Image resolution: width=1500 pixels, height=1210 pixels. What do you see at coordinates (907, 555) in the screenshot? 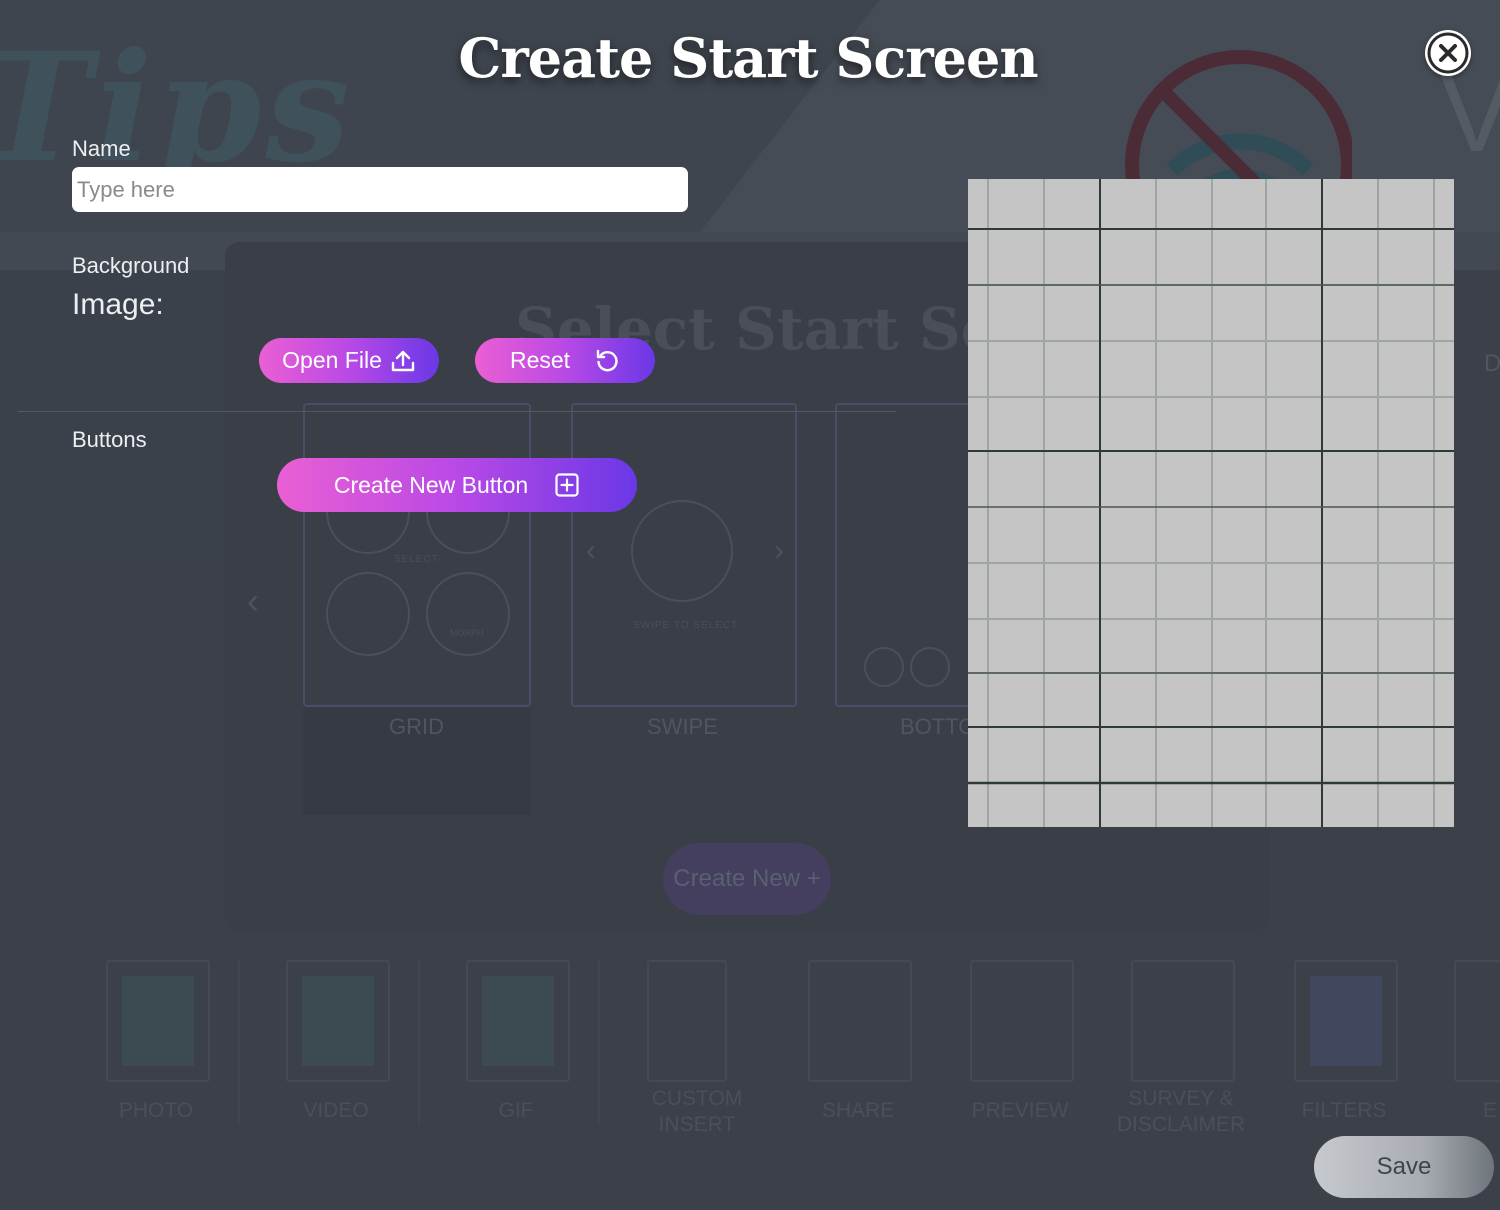
I see `background-layout-card-bottom` at bounding box center [907, 555].